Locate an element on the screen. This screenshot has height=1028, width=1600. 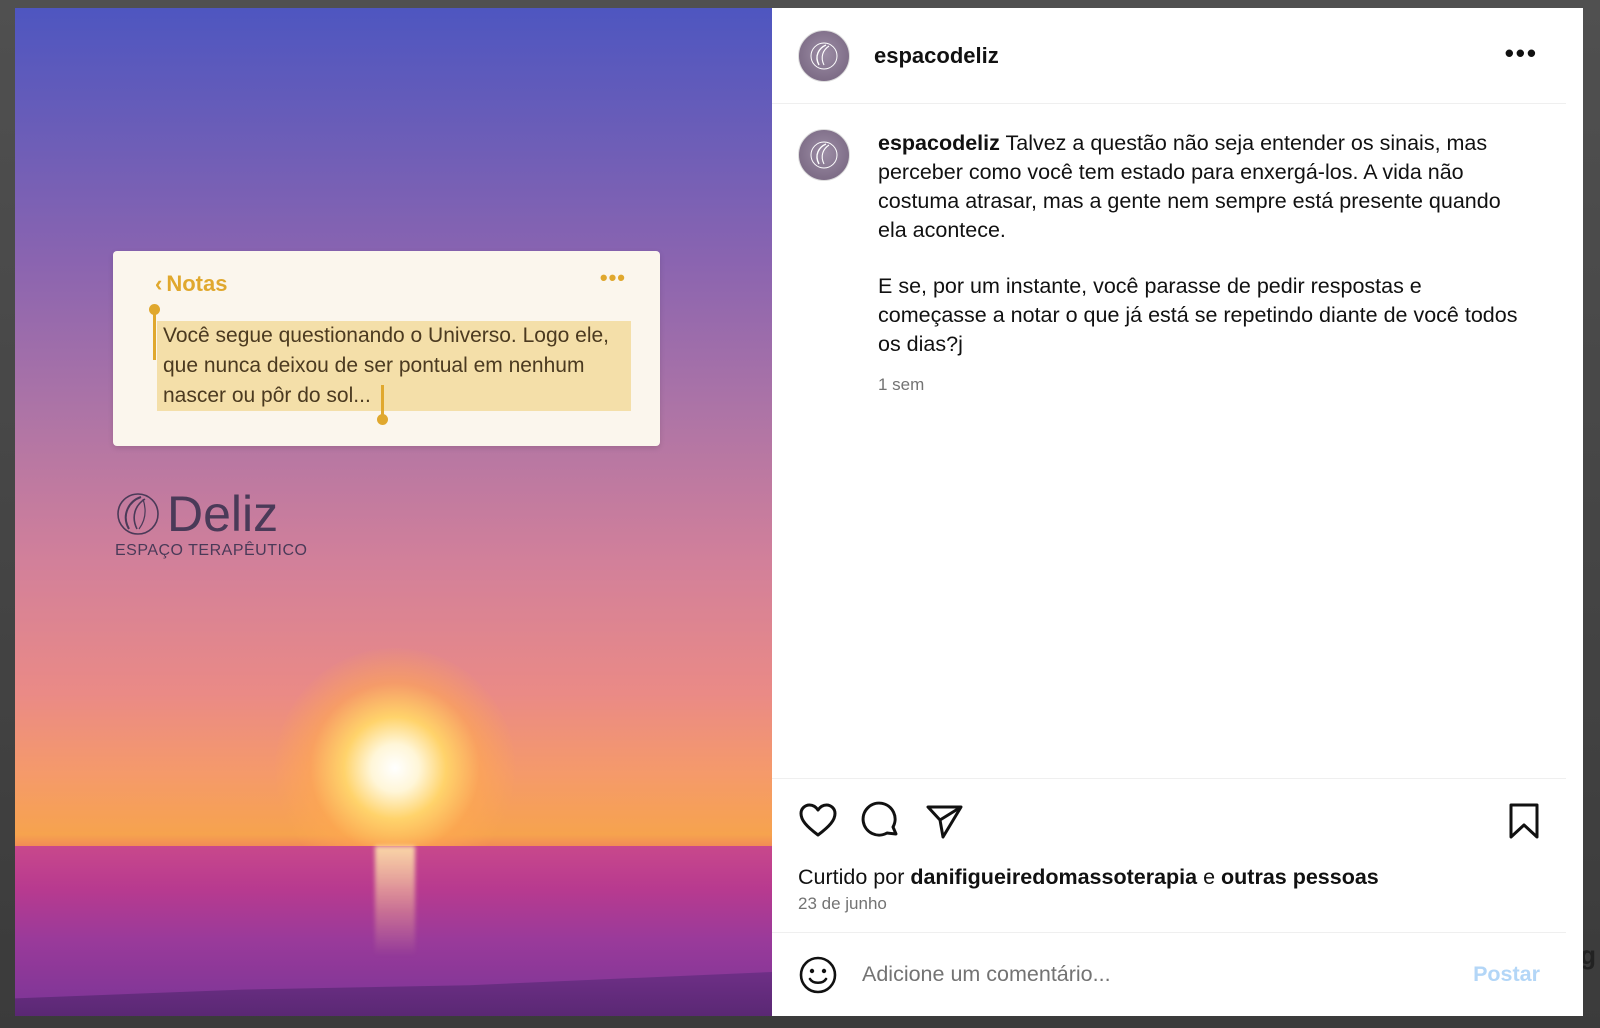
post-header: espacodeliz ••• is located at coordinates (1169, 56).